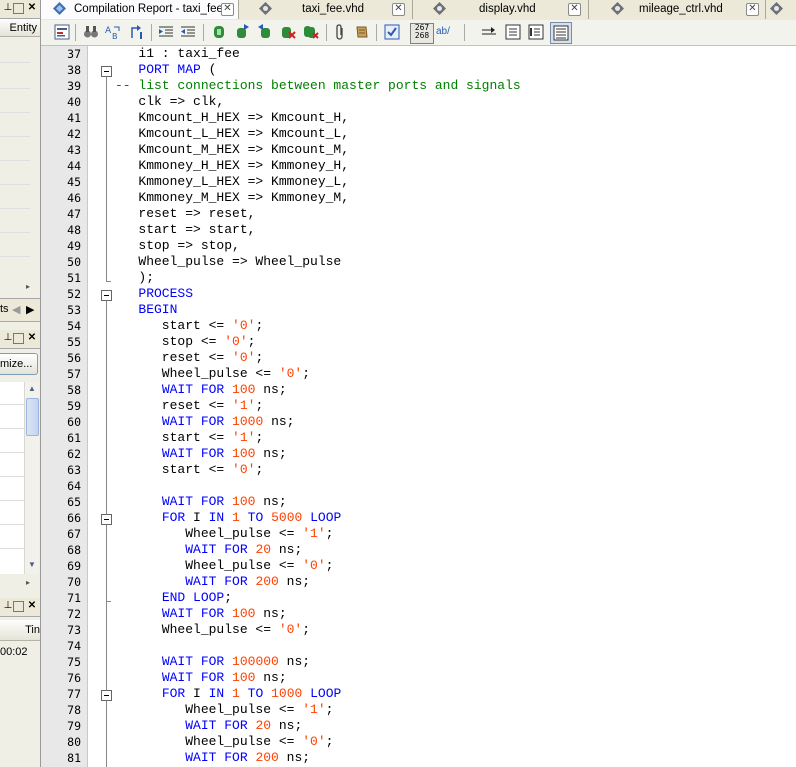 This screenshot has height=767, width=796. Describe the element at coordinates (311, 32) in the screenshot. I see `bookmark-clear-all-icon` at that location.